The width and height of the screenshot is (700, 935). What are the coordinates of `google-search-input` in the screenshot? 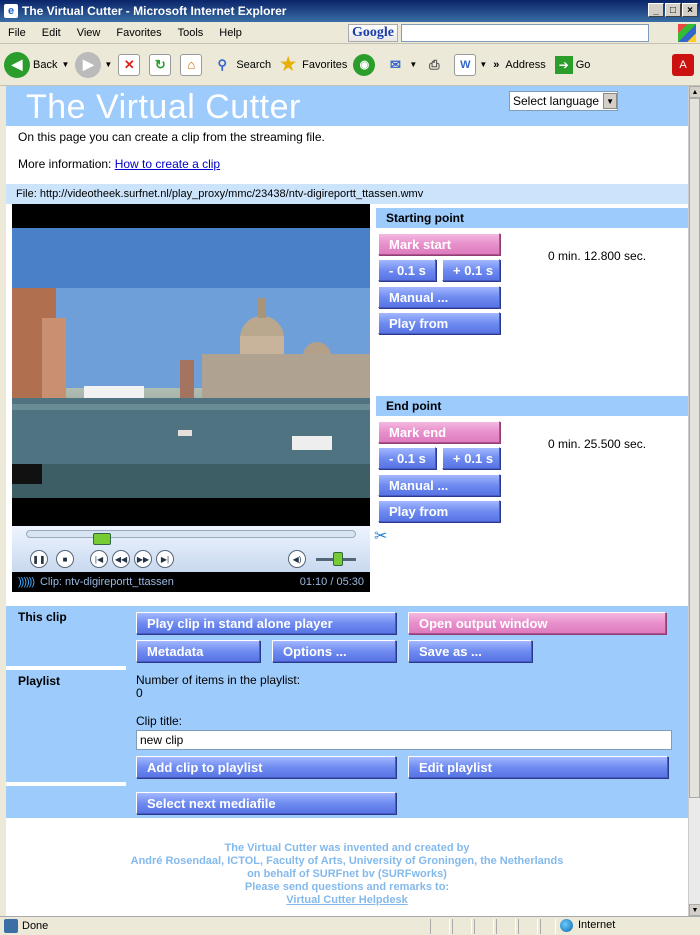 It's located at (525, 33).